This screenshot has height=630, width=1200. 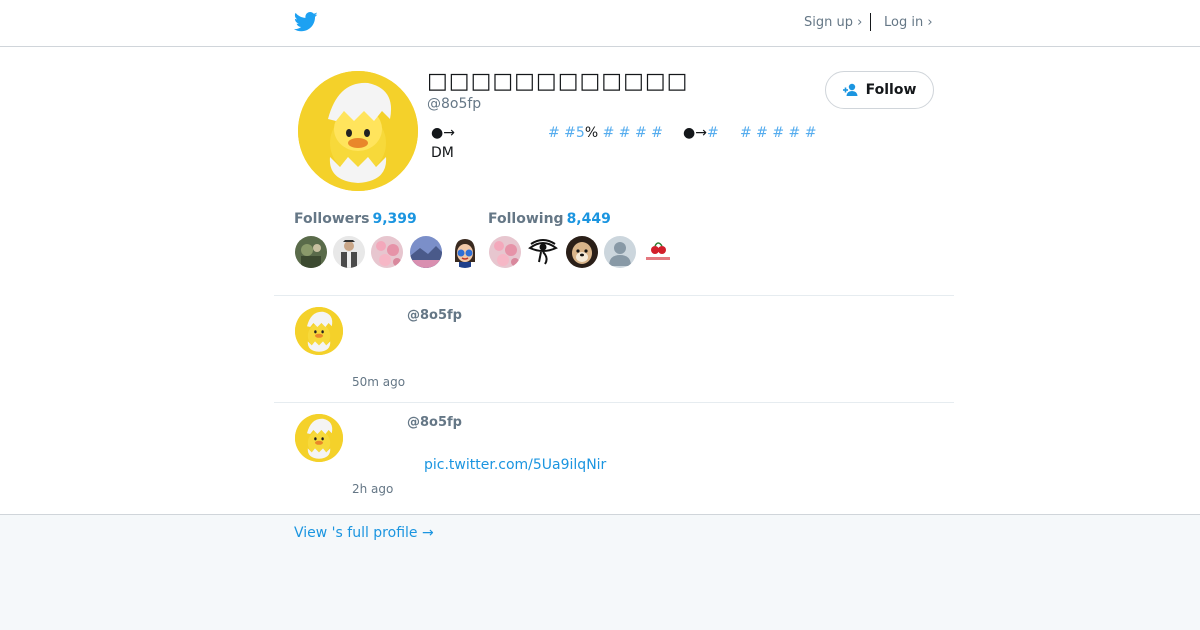 I want to click on chick-avatar-icon, so click(x=358, y=131).